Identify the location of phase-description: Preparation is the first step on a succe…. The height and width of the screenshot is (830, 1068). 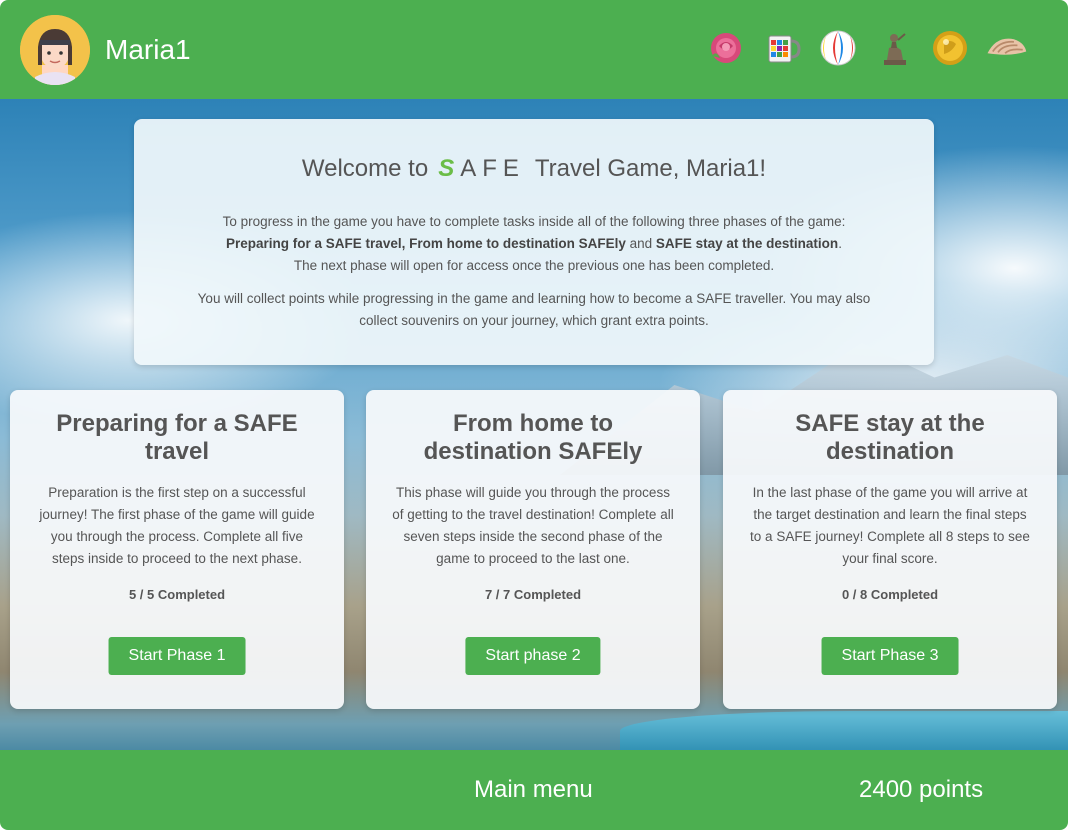
(177, 525).